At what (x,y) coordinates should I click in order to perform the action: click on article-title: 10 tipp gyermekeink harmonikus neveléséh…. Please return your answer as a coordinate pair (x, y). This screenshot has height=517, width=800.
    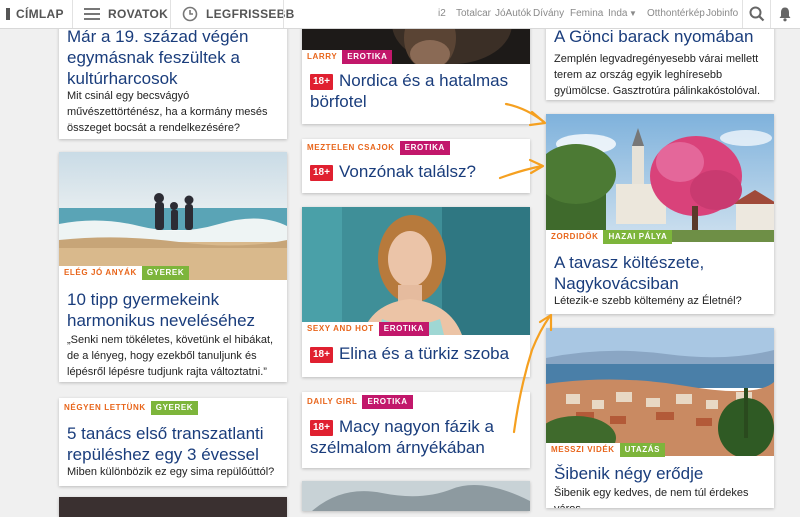
    Looking at the image, I should click on (173, 310).